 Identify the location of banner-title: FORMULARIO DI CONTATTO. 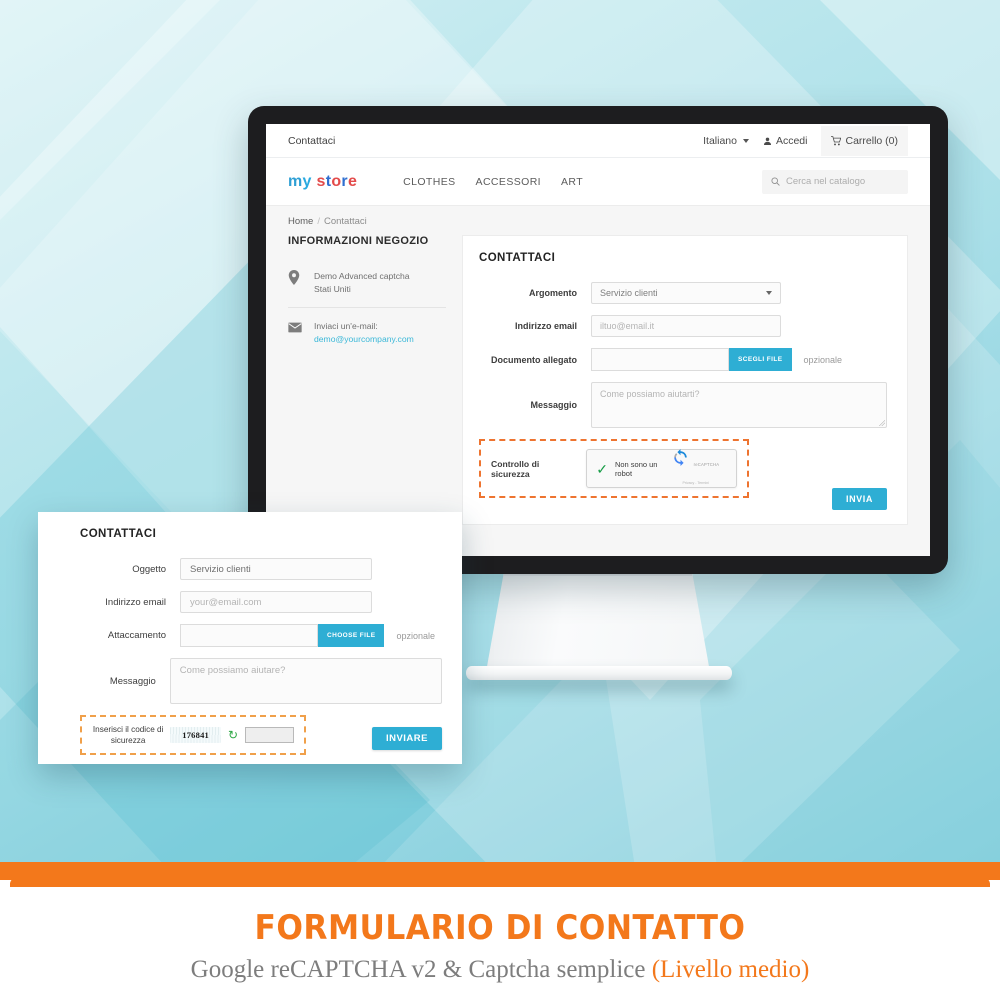
(500, 928).